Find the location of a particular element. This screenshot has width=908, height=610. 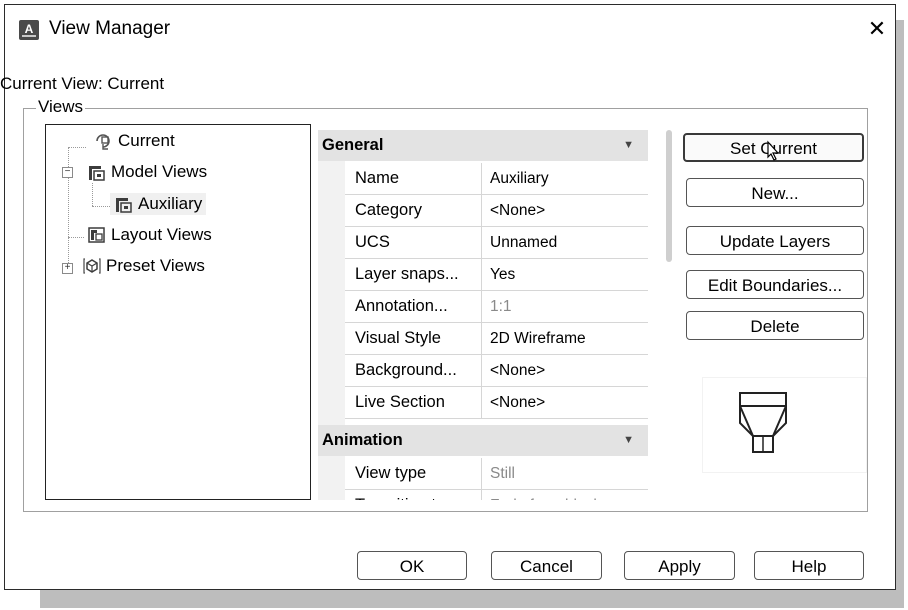

property-row-annotation-scale: Annotation... 1:1 is located at coordinates (496, 307).